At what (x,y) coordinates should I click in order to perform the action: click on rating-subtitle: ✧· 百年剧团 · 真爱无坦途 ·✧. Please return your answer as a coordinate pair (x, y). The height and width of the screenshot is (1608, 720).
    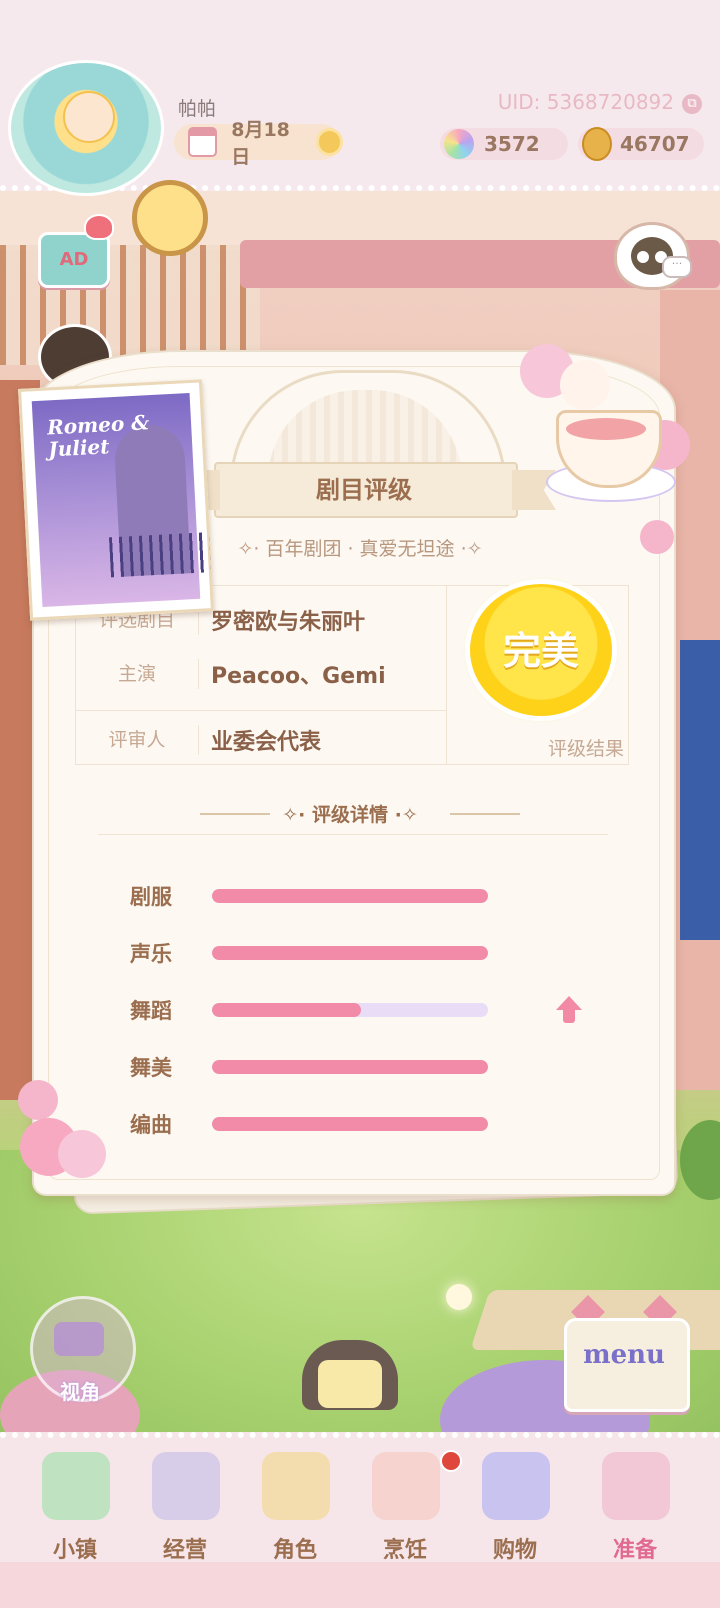
    Looking at the image, I should click on (360, 549).